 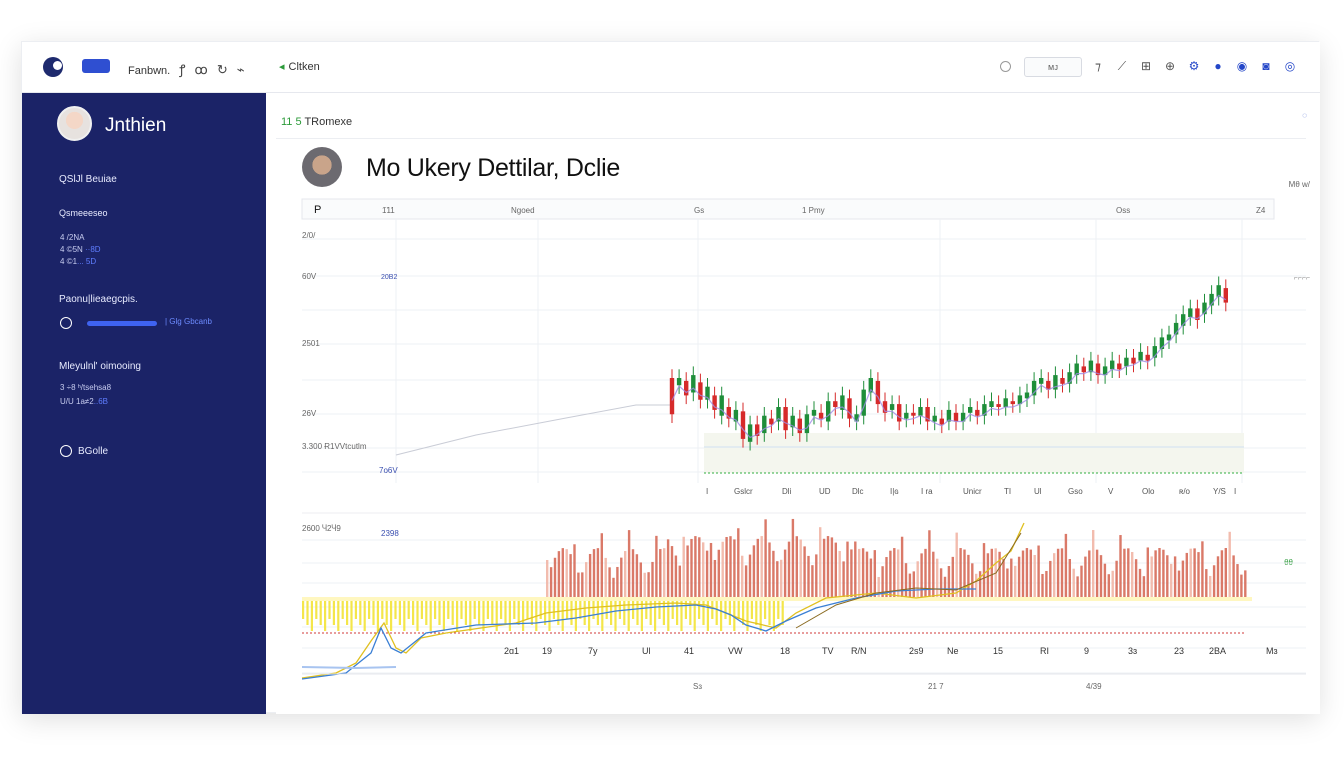 What do you see at coordinates (1123, 210) in the screenshot?
I see `header-label: Oss` at bounding box center [1123, 210].